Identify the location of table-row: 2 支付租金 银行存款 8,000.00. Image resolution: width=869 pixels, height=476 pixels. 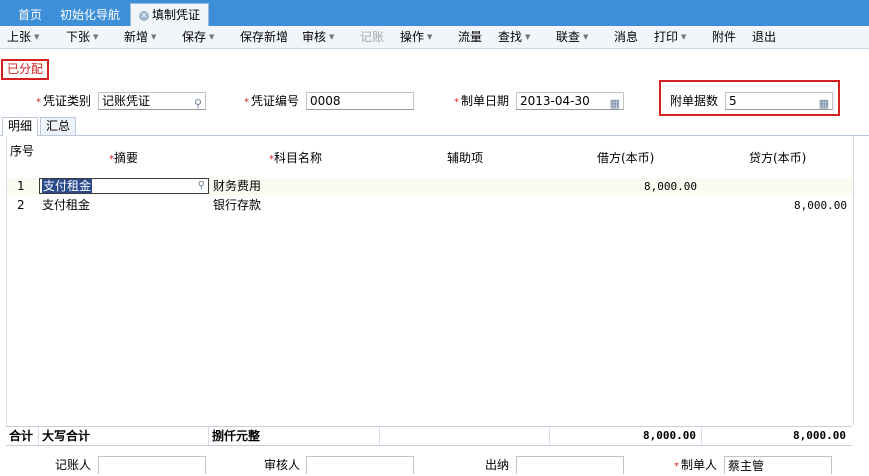
(430, 205).